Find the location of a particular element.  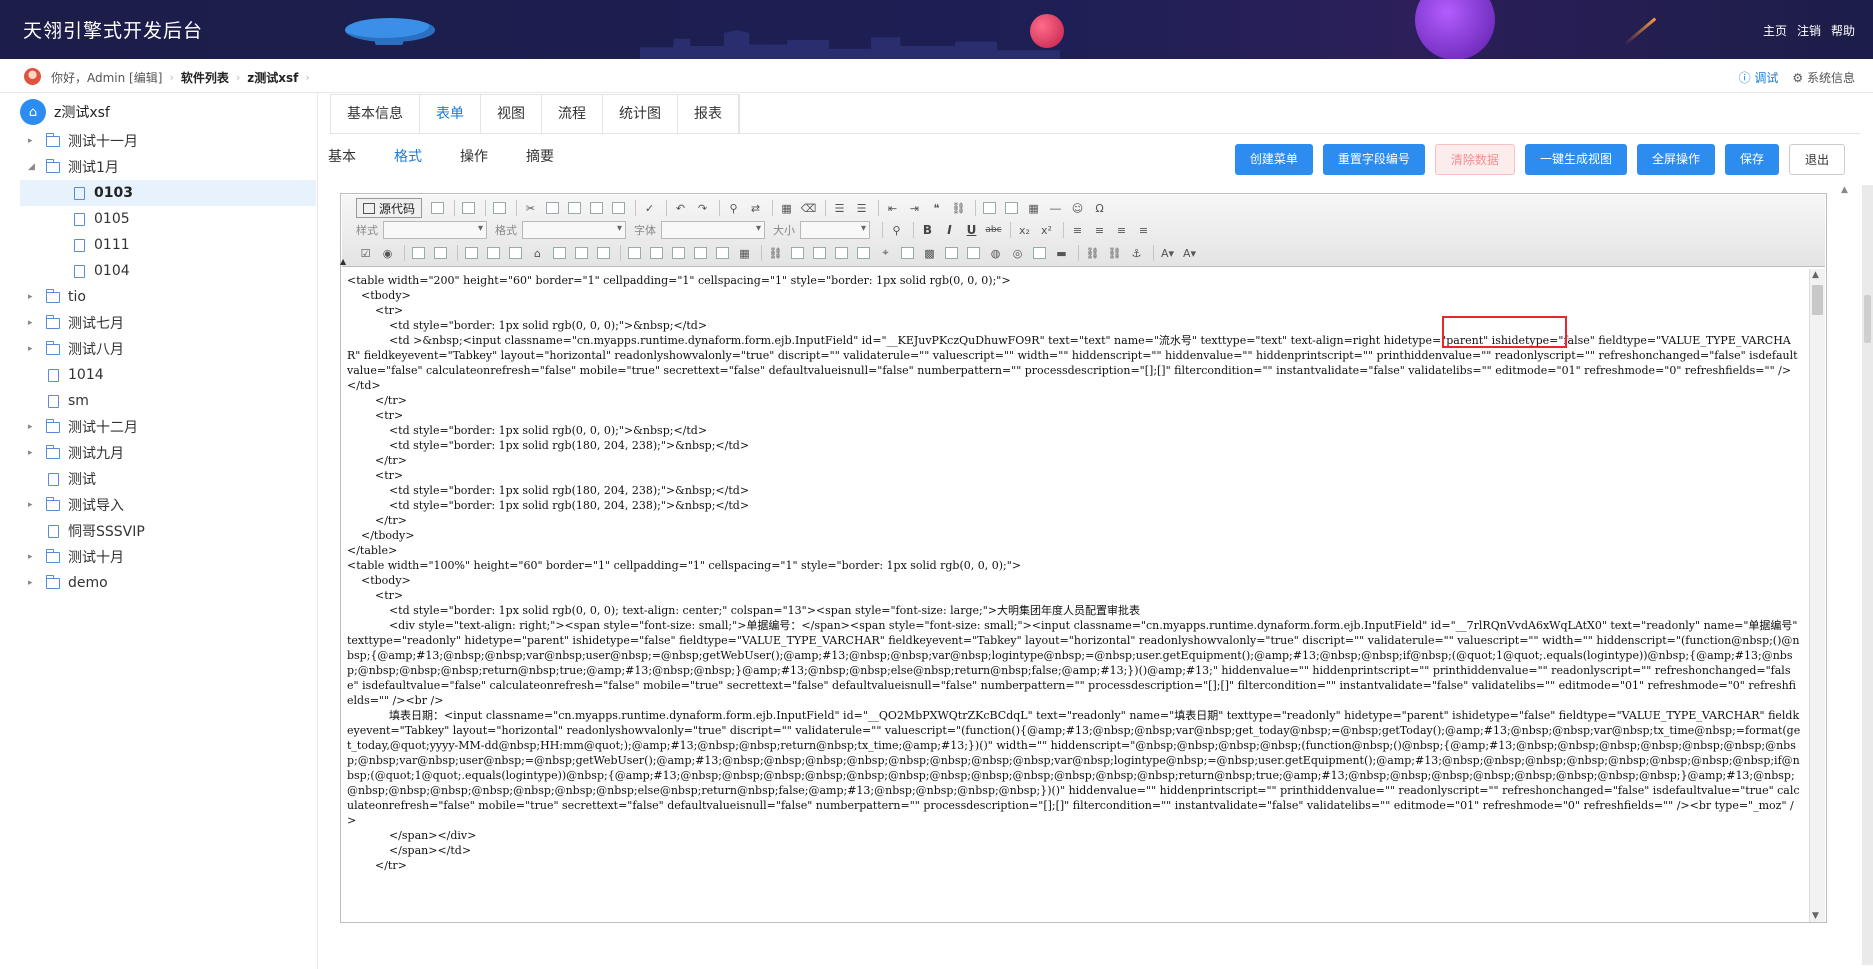

bold-button: B is located at coordinates (927, 230).